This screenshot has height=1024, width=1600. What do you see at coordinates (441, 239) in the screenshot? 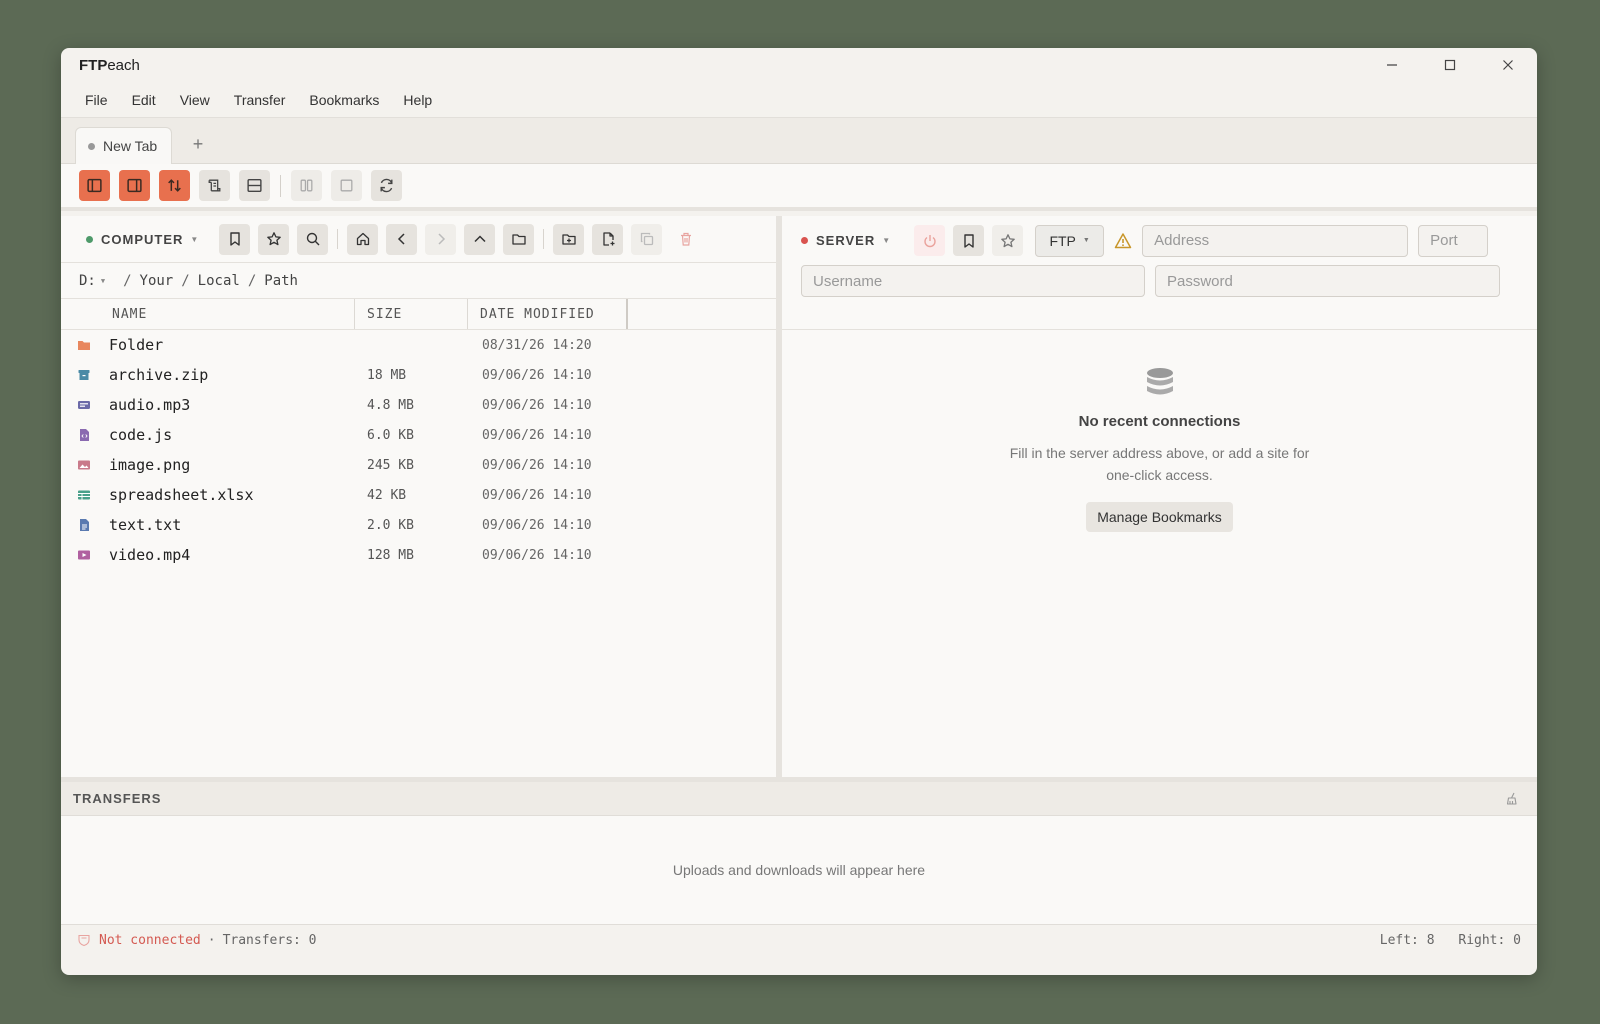
I see `forward-button` at bounding box center [441, 239].